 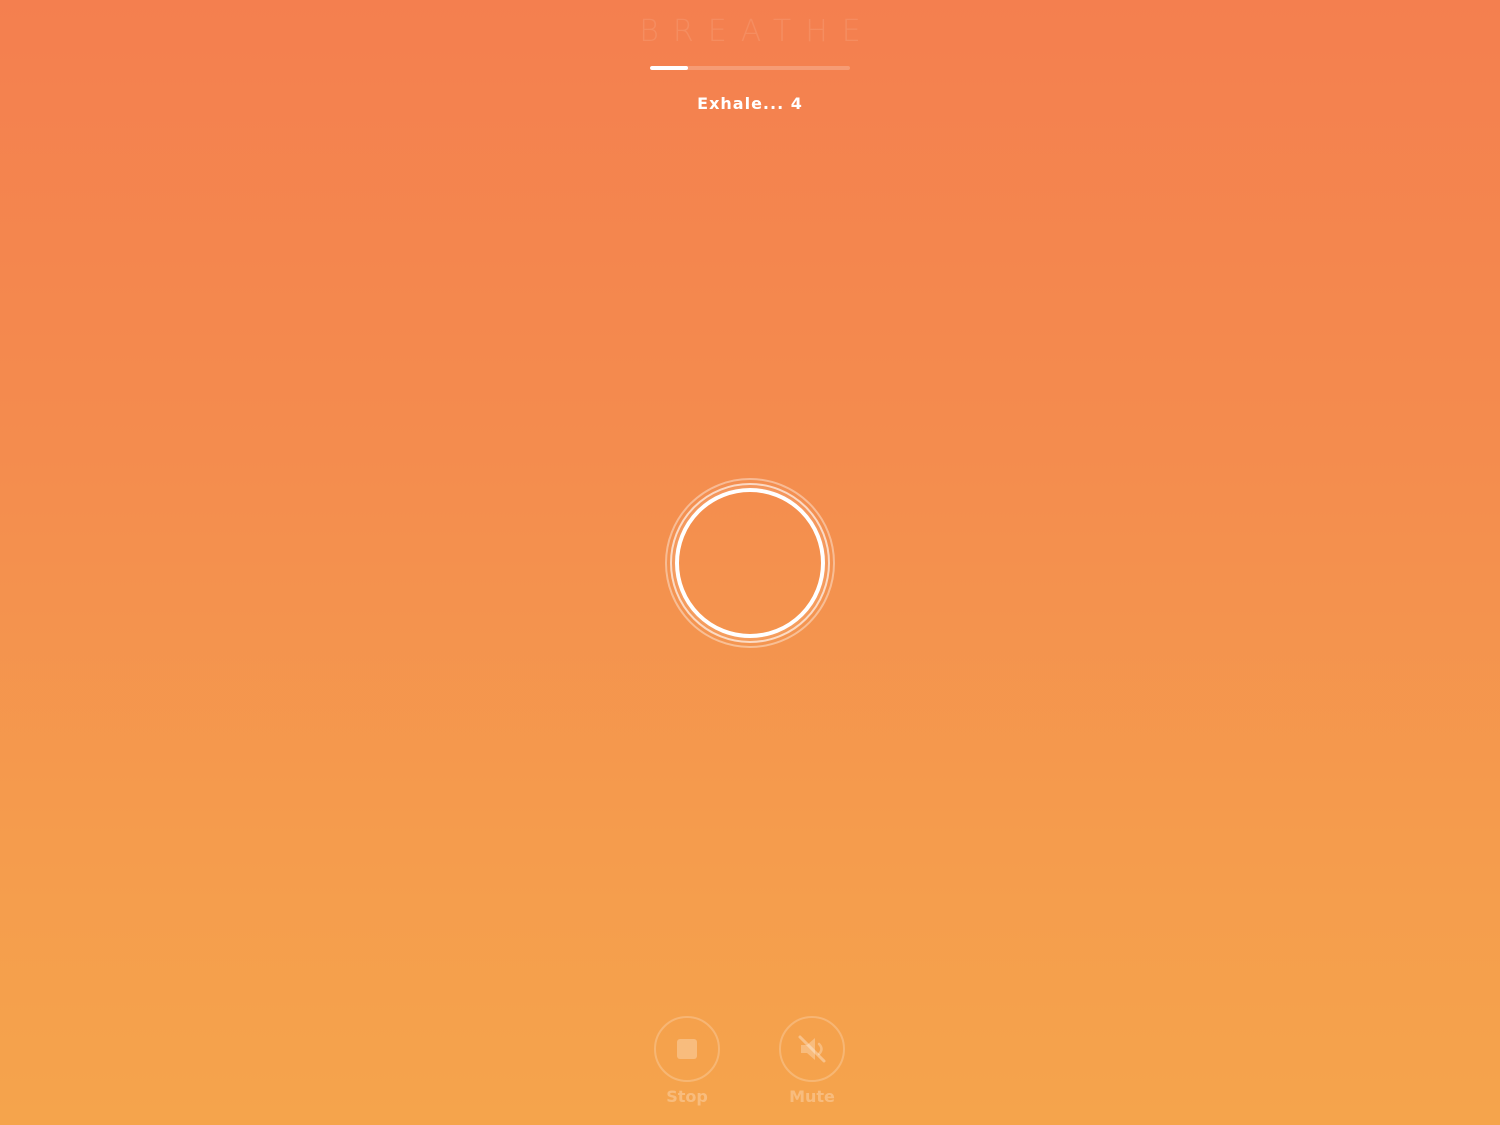 I want to click on stop-button: Stop, so click(x=687, y=1061).